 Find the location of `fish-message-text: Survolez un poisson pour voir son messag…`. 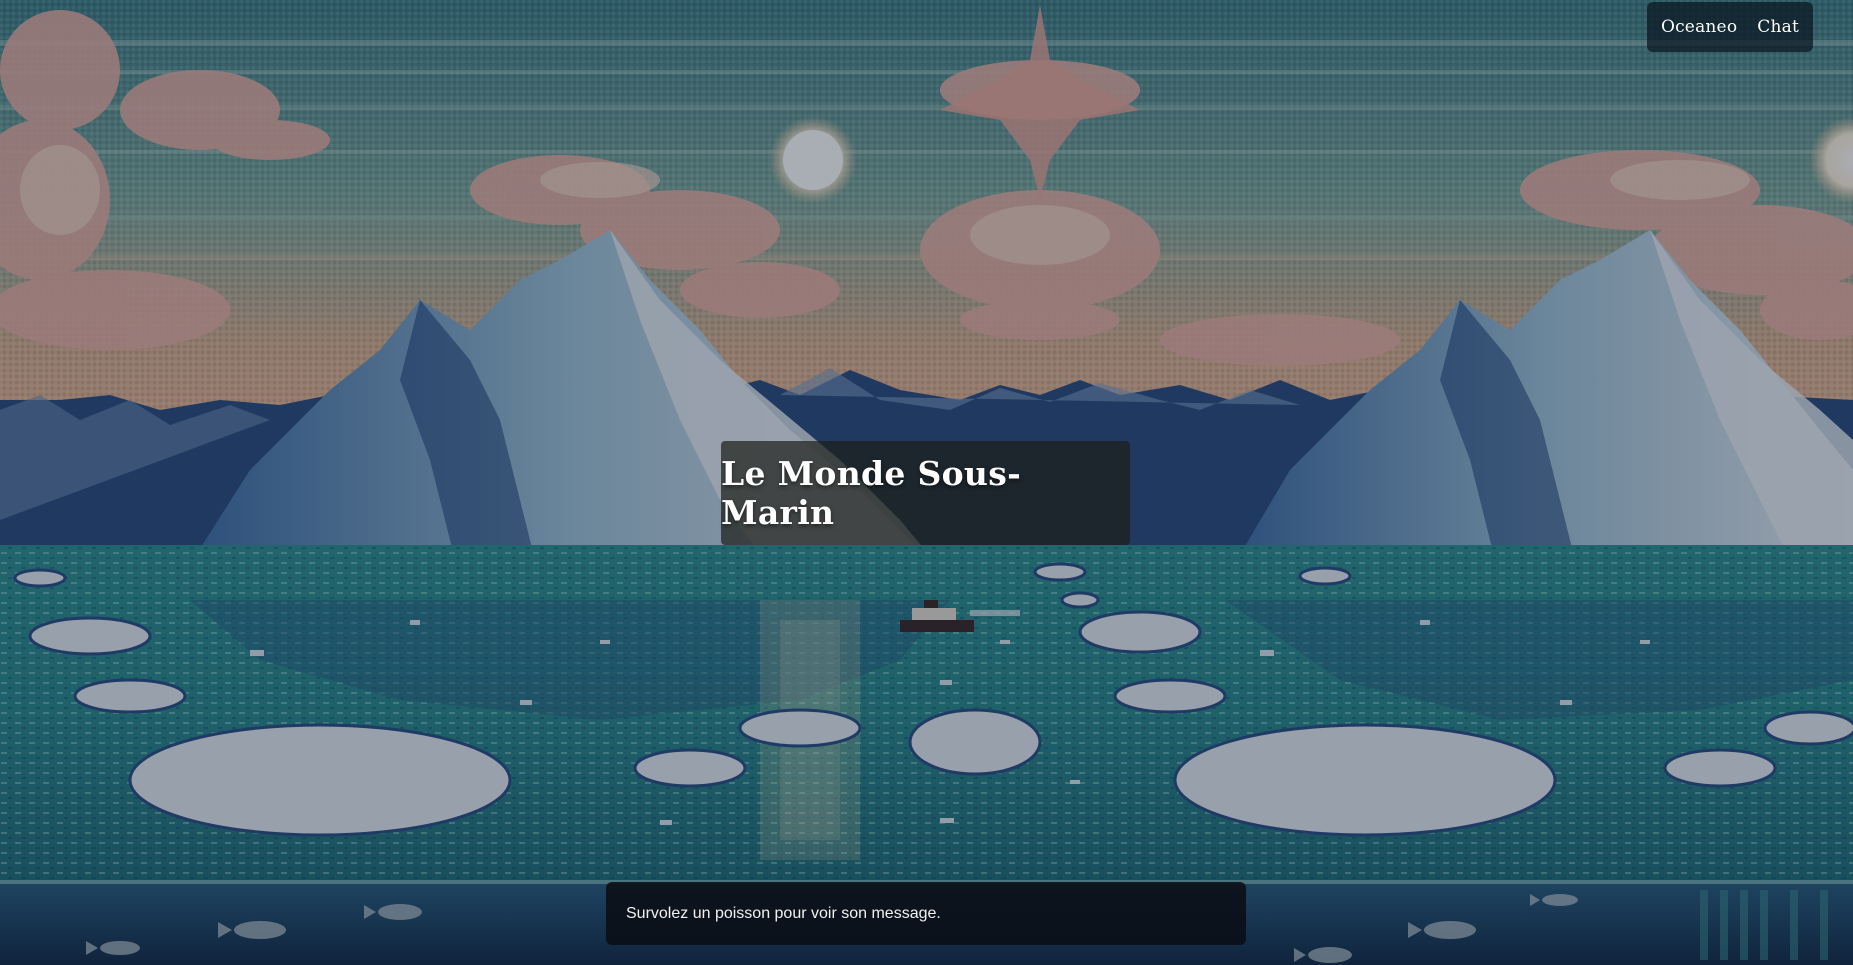

fish-message-text: Survolez un poisson pour voir son messag… is located at coordinates (783, 913).